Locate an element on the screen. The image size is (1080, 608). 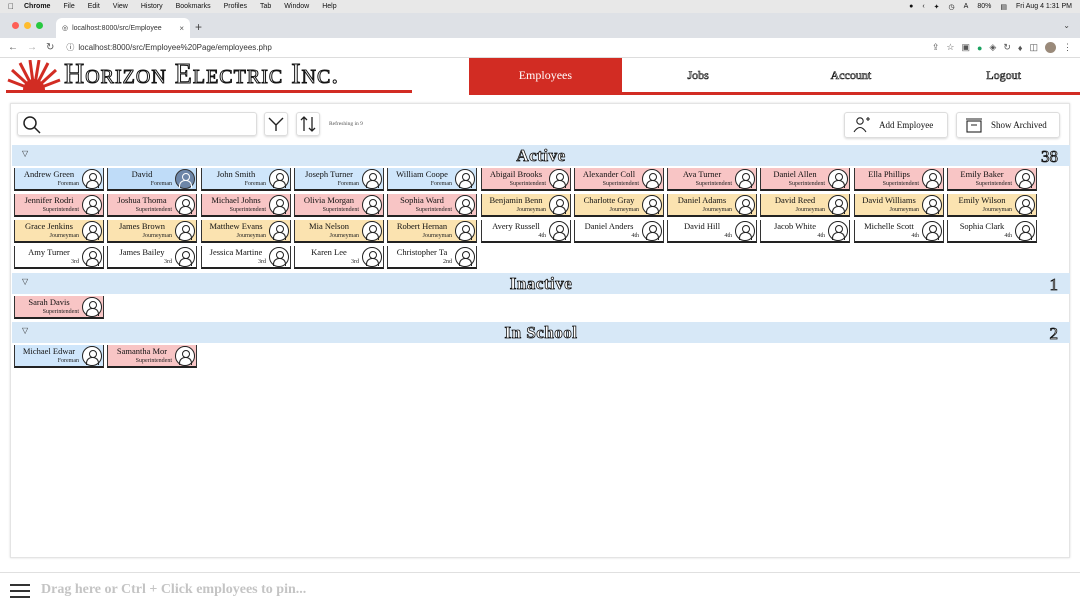
clock-icon: ◷ is located at coordinates (952, 7).